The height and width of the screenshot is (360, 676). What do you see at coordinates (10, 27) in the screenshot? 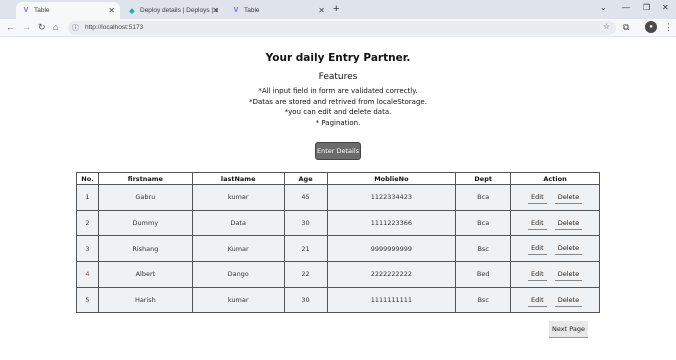
I see `back-icon: ←` at bounding box center [10, 27].